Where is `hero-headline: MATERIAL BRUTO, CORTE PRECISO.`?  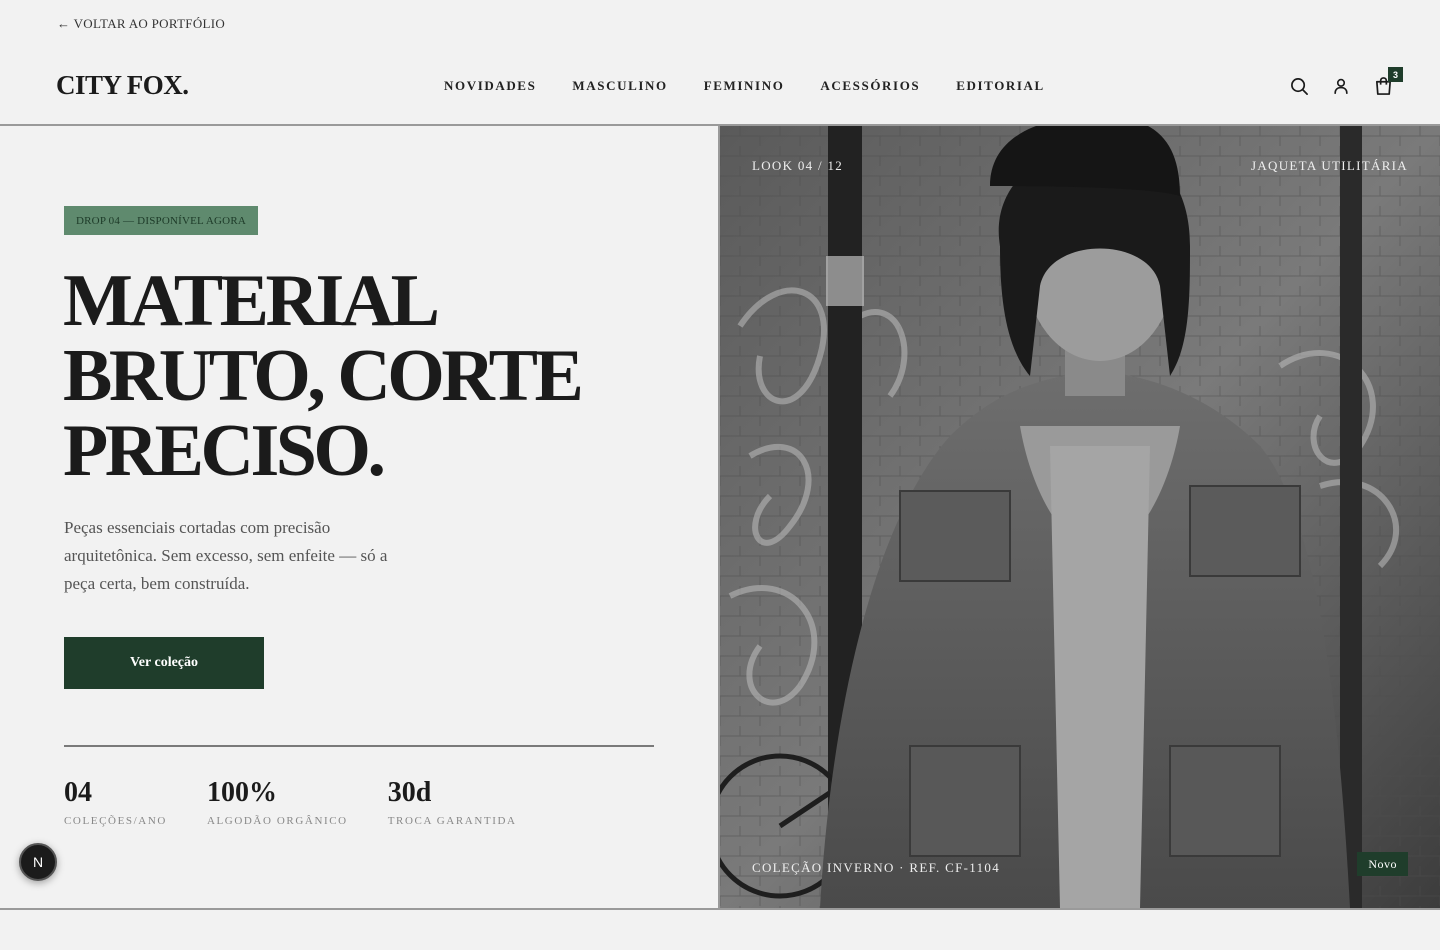
hero-headline: MATERIAL BRUTO, CORTE PRECISO. is located at coordinates (323, 376).